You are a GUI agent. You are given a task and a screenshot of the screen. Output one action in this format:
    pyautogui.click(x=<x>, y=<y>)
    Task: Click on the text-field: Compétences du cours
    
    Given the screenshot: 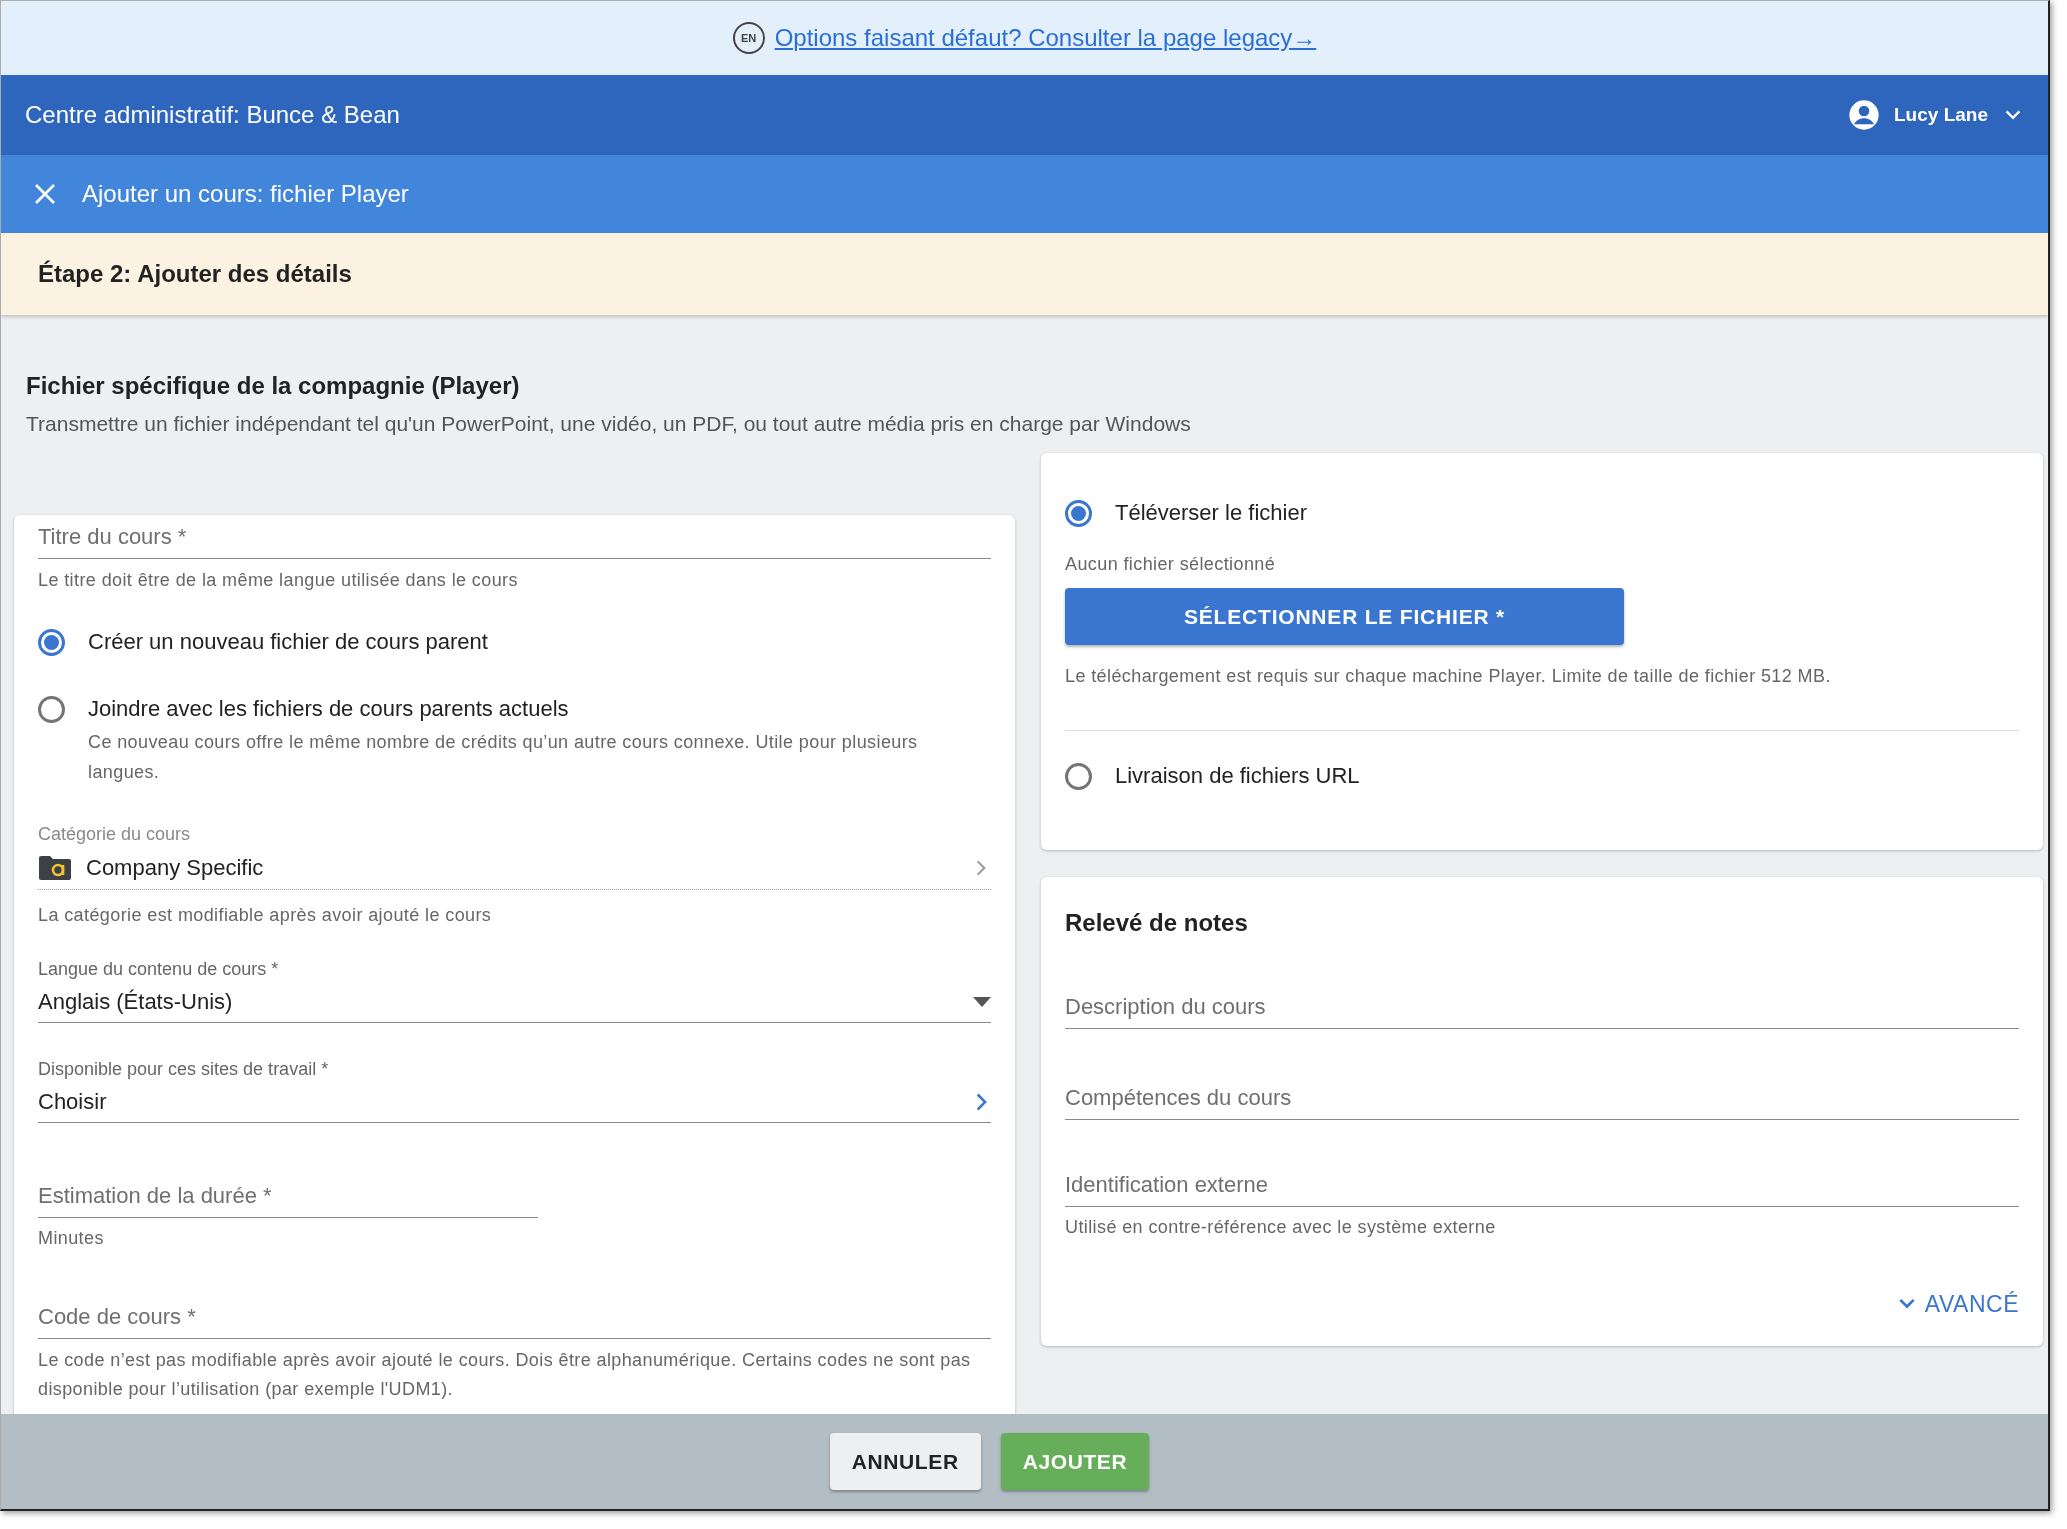 What is the action you would take?
    pyautogui.click(x=1542, y=1098)
    